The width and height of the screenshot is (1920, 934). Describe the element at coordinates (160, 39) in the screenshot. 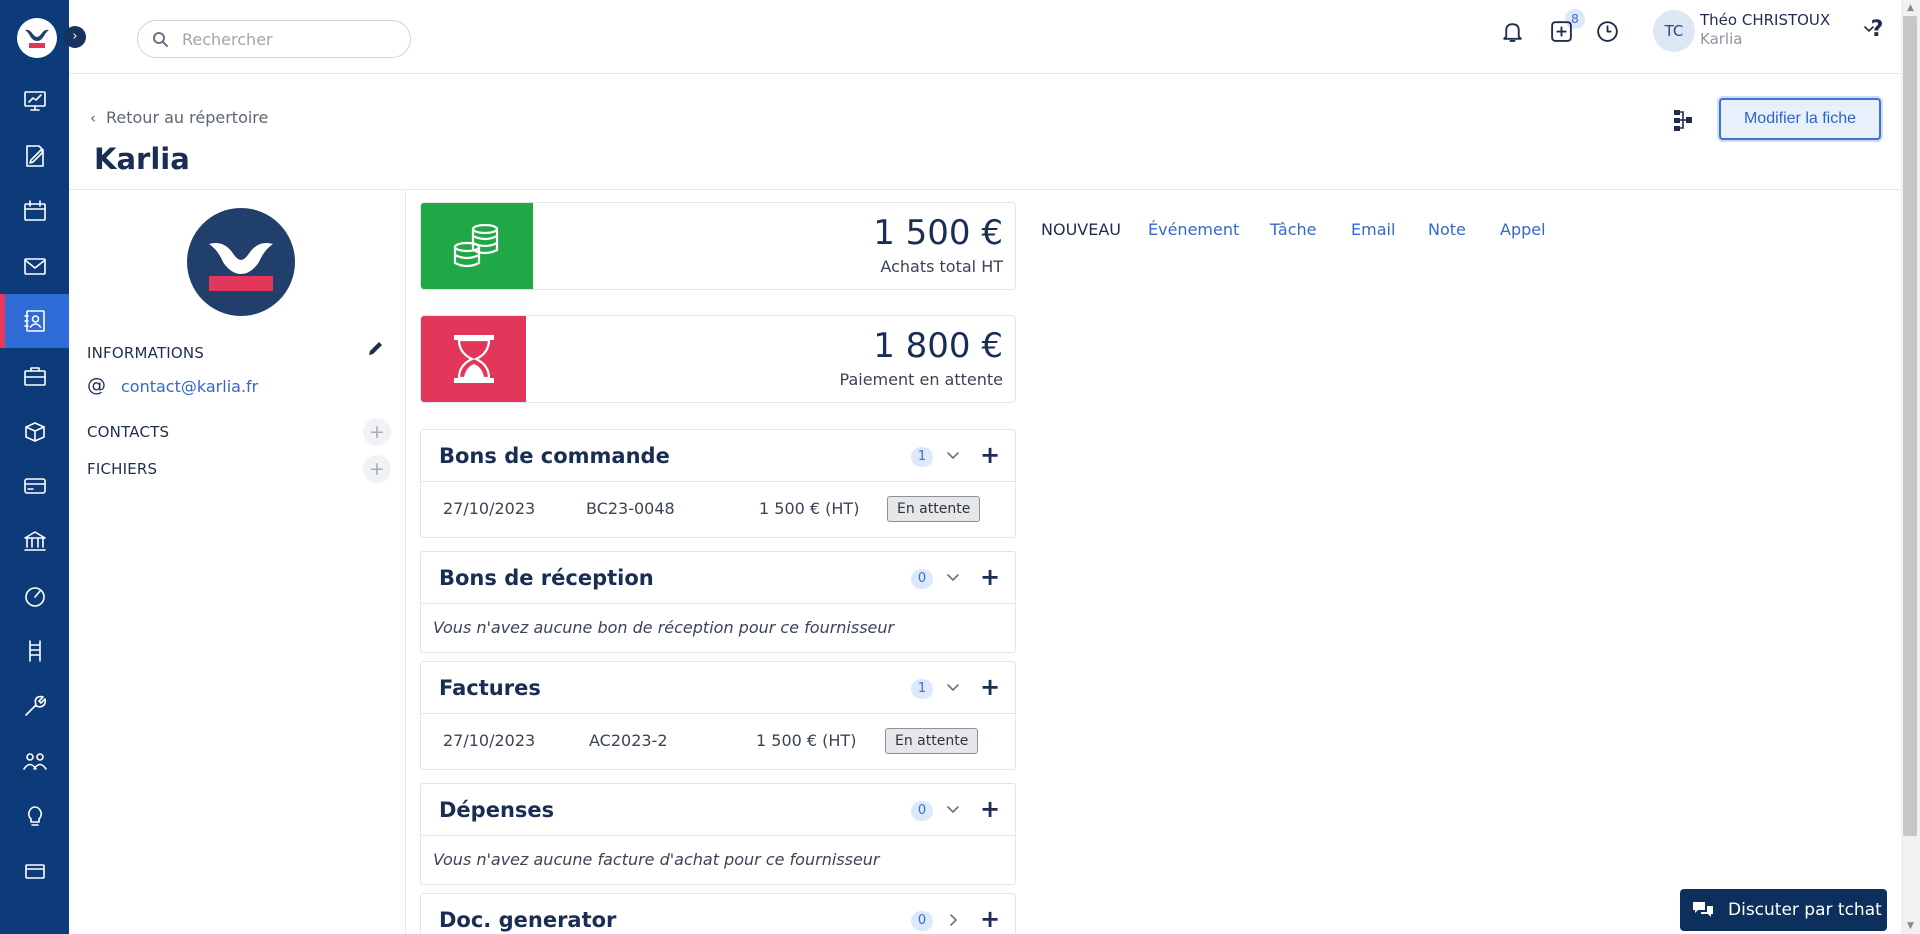

I see `search-icon` at that location.